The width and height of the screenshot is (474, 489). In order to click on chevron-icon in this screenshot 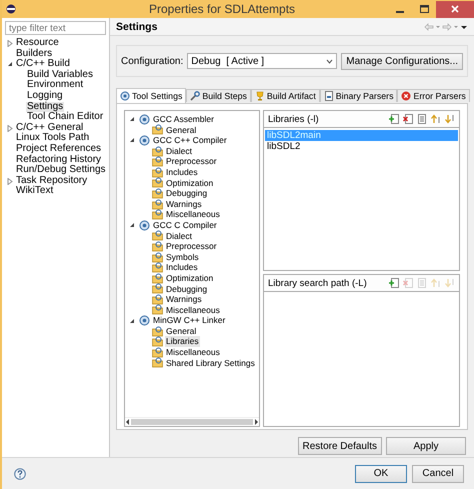, I will do `click(330, 61)`.